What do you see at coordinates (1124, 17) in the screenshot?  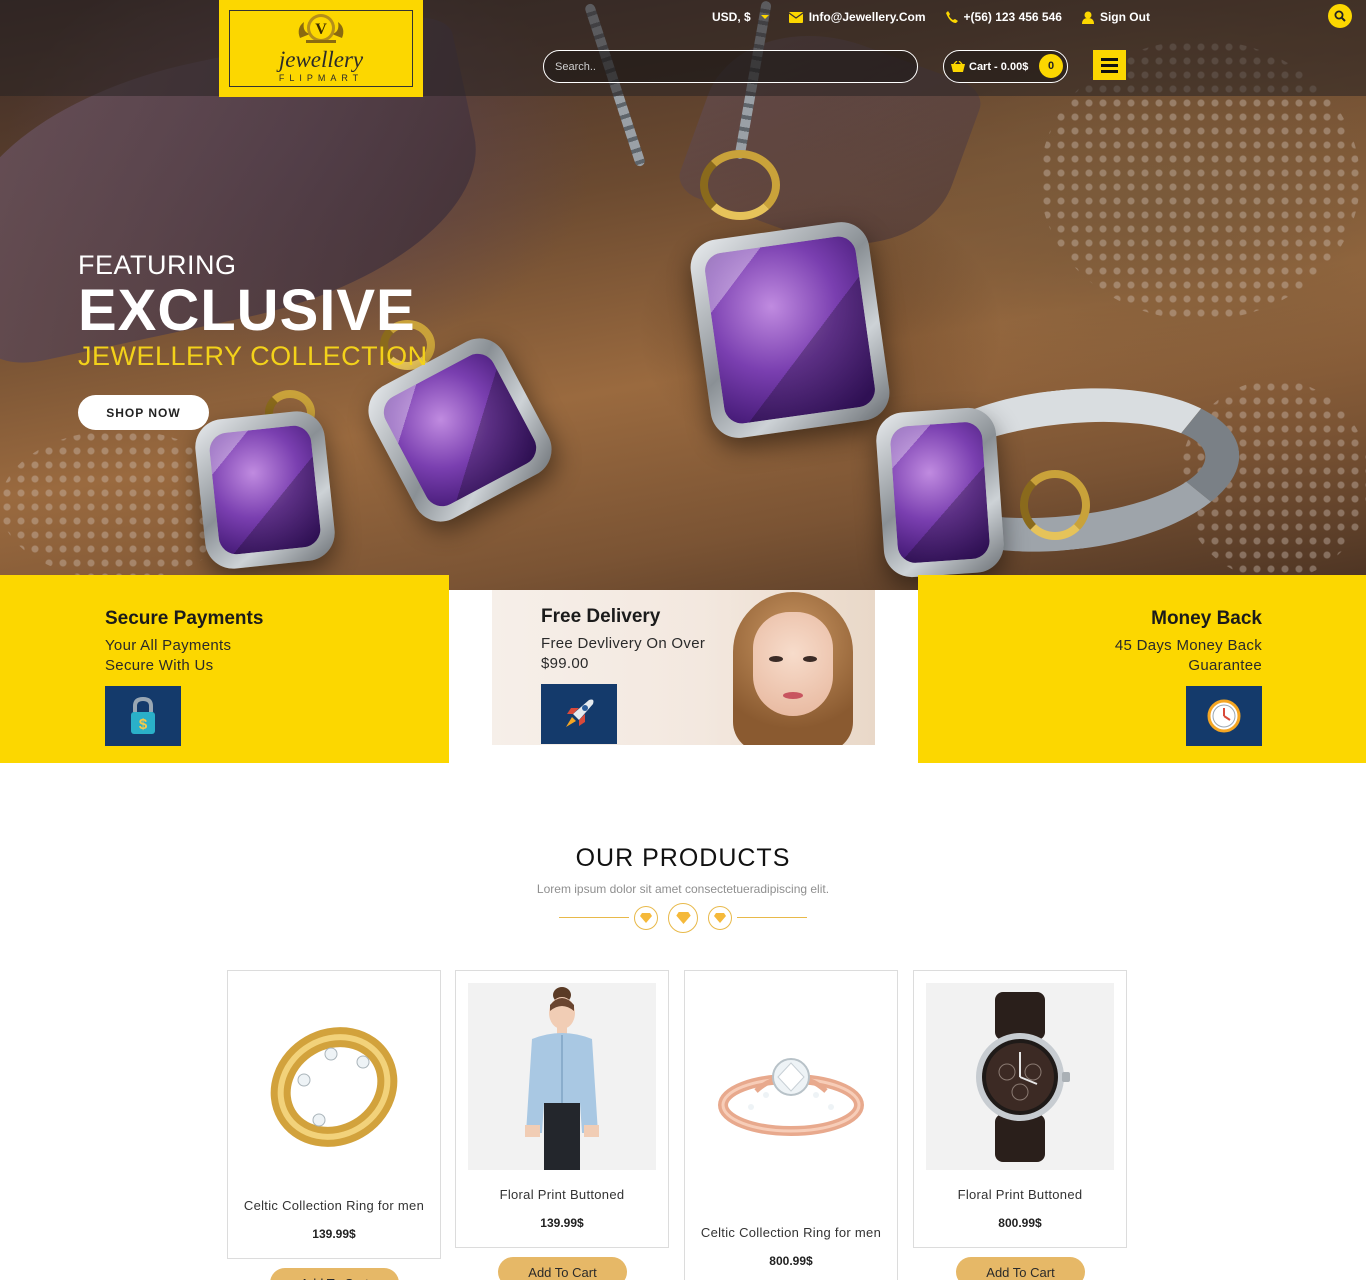 I see `signout-text: Sign Out` at bounding box center [1124, 17].